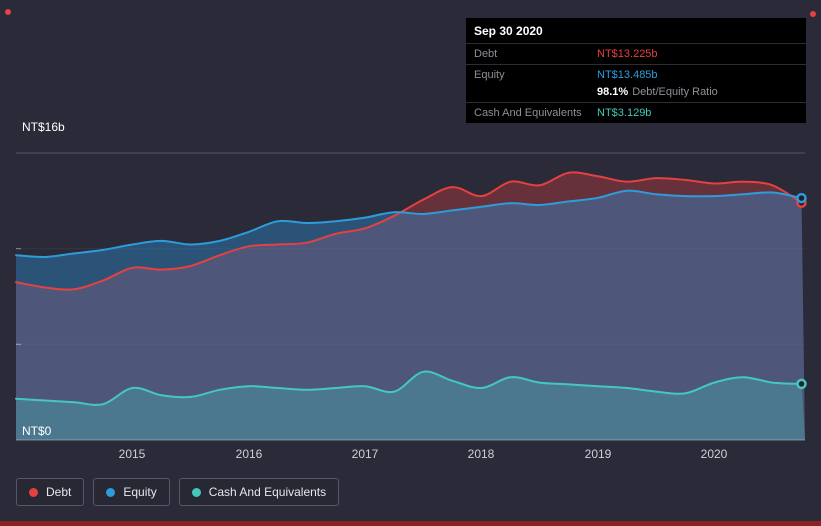  Describe the element at coordinates (249, 454) in the screenshot. I see `x-tick-label: 2016` at that location.